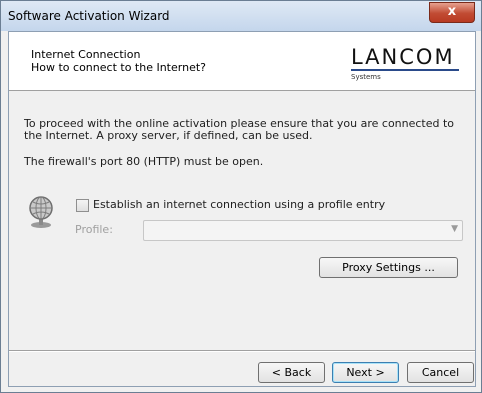 This screenshot has width=482, height=393. What do you see at coordinates (41, 212) in the screenshot?
I see `globe-icon` at bounding box center [41, 212].